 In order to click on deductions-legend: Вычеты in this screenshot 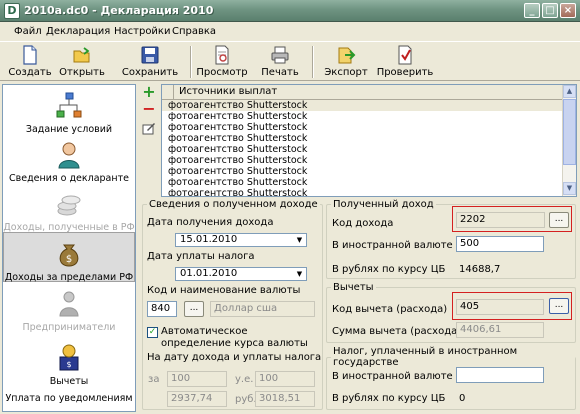, I will do `click(353, 287)`.